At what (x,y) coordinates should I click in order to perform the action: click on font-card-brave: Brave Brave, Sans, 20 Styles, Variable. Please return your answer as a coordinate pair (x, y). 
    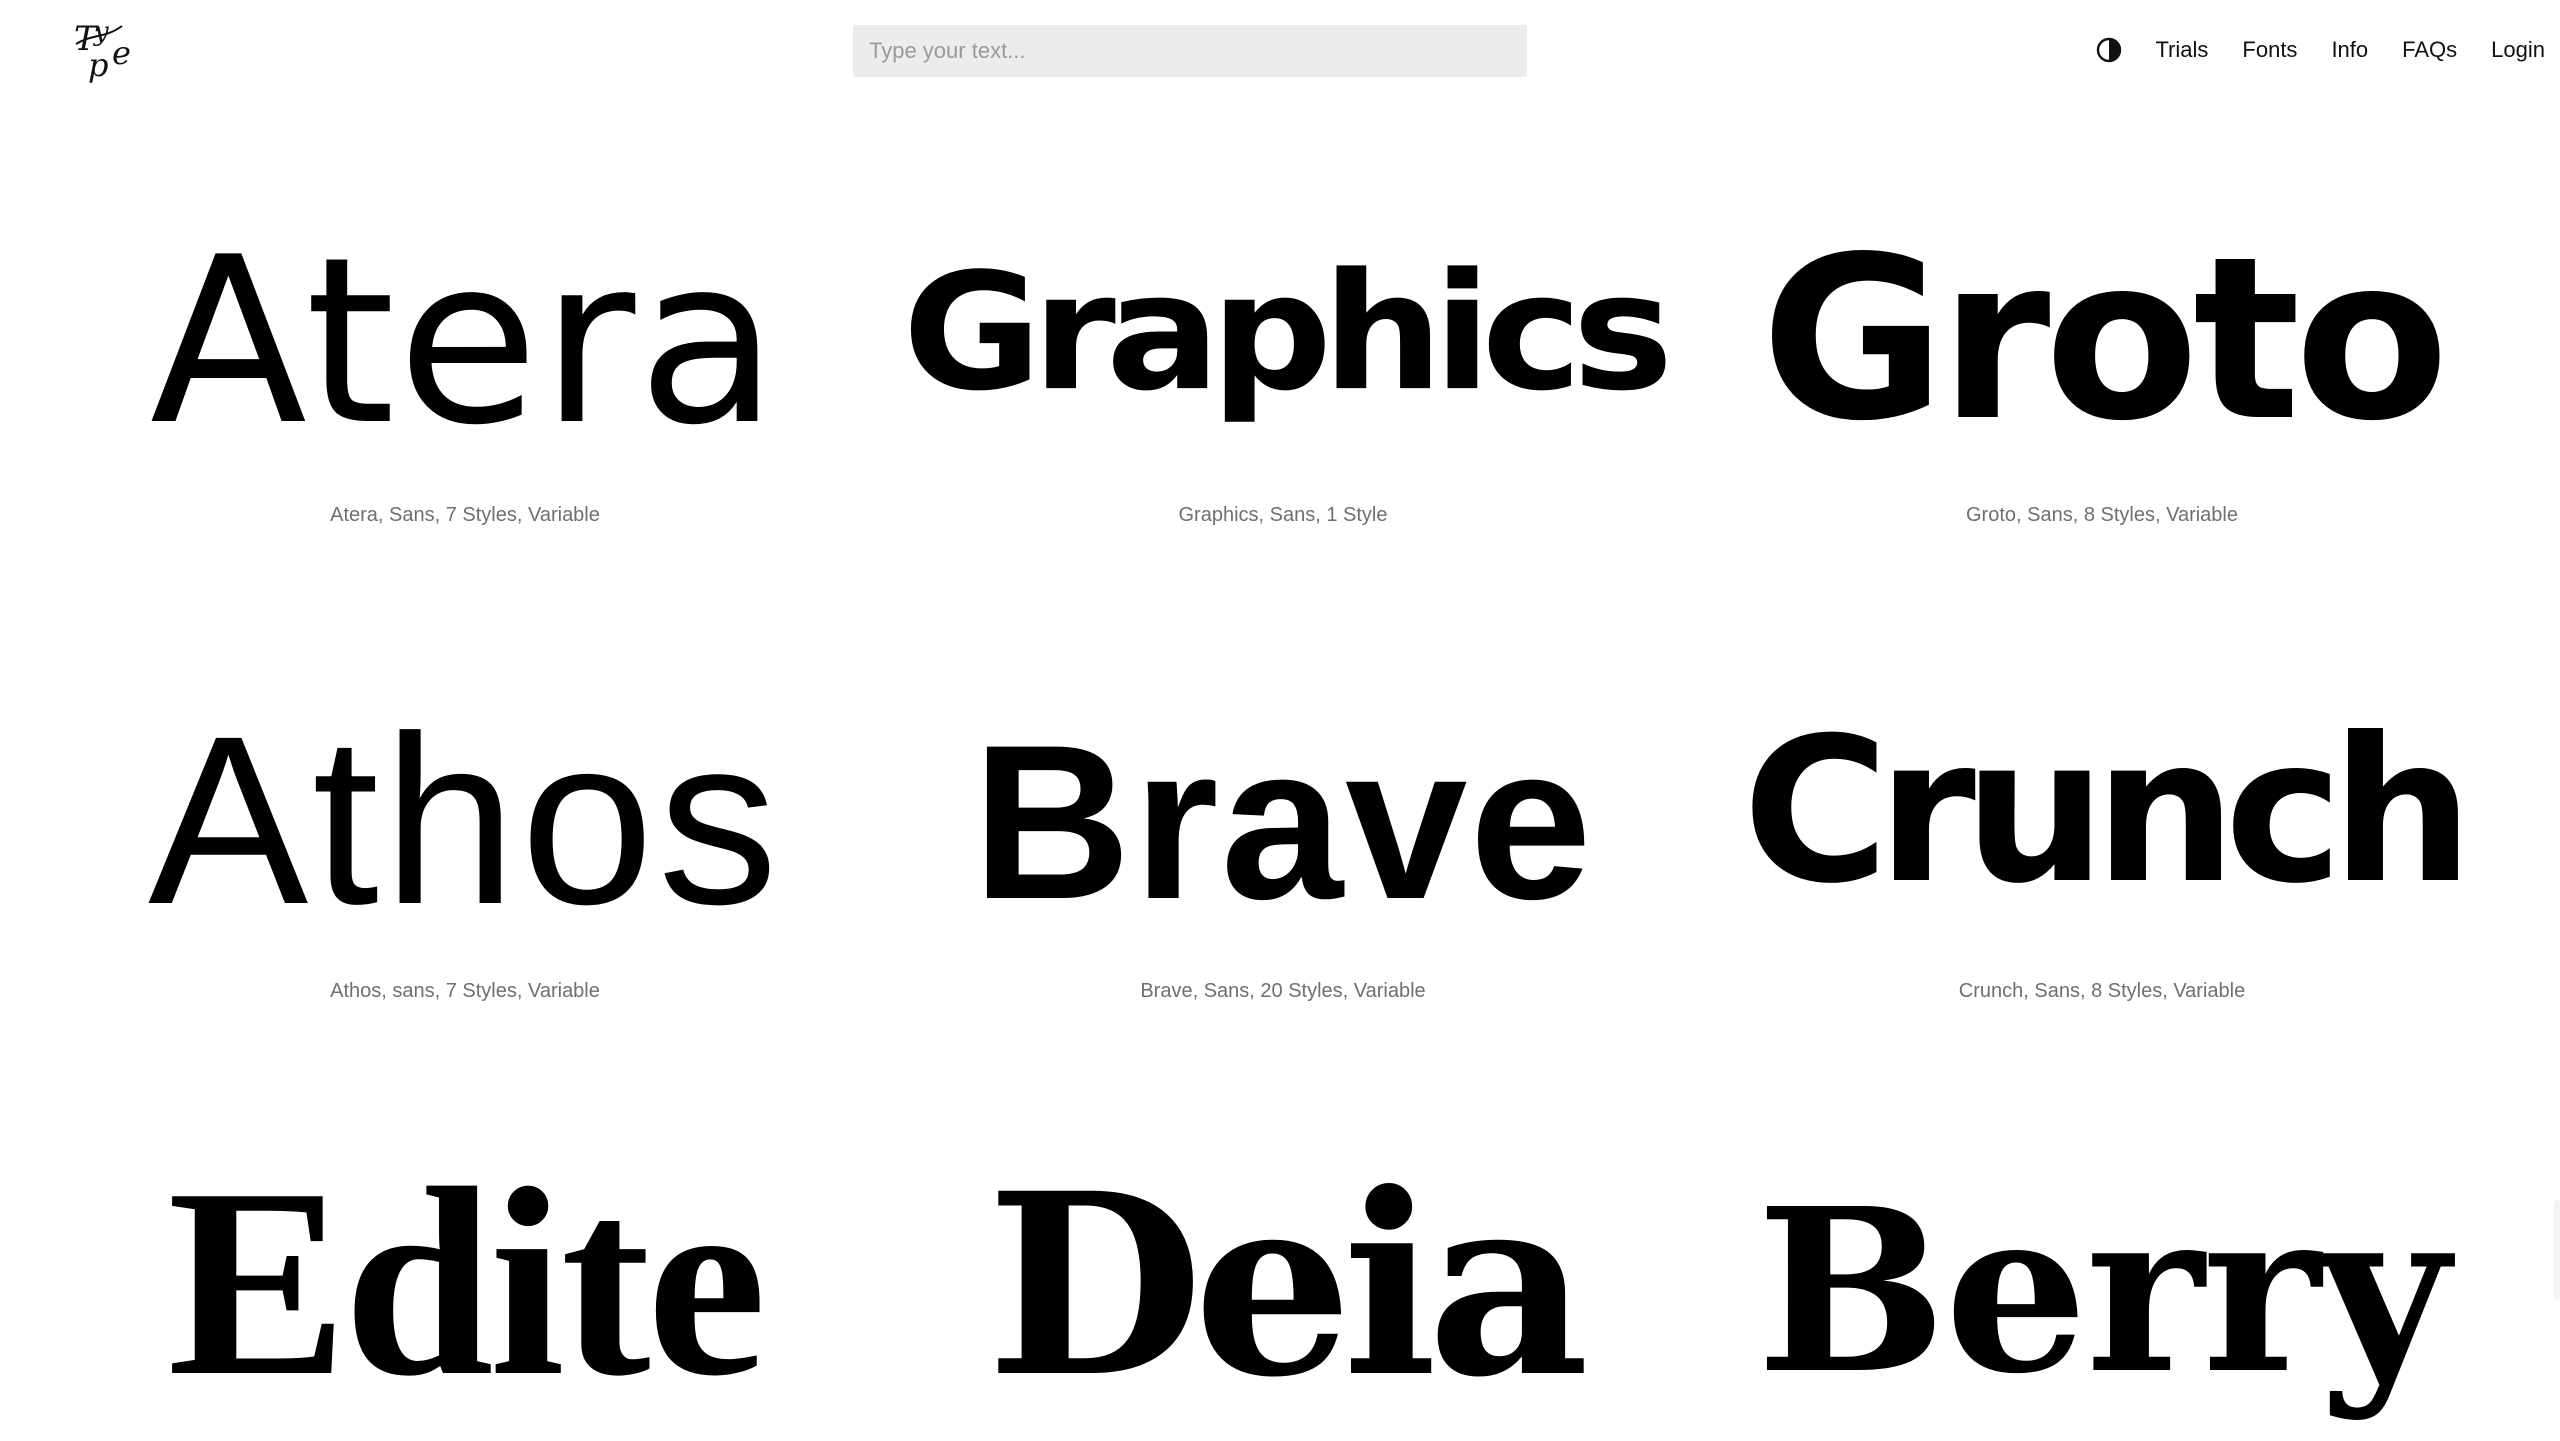
    Looking at the image, I should click on (1283, 850).